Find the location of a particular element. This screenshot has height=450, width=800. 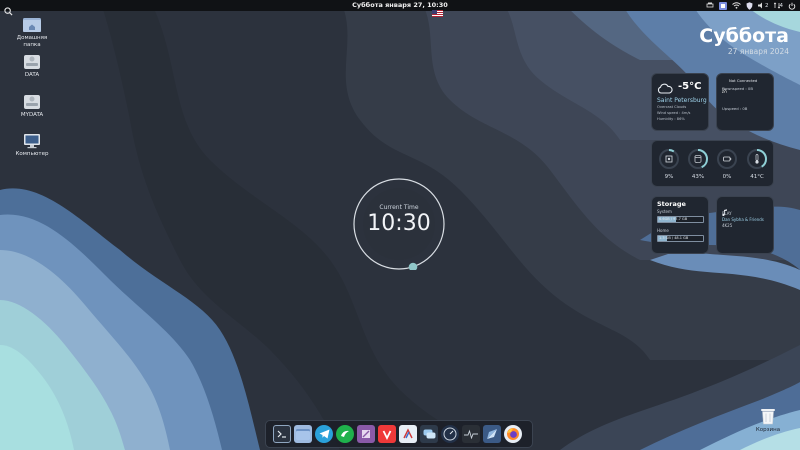

date-widget: Суббота 27 января 2024 is located at coordinates (744, 41).